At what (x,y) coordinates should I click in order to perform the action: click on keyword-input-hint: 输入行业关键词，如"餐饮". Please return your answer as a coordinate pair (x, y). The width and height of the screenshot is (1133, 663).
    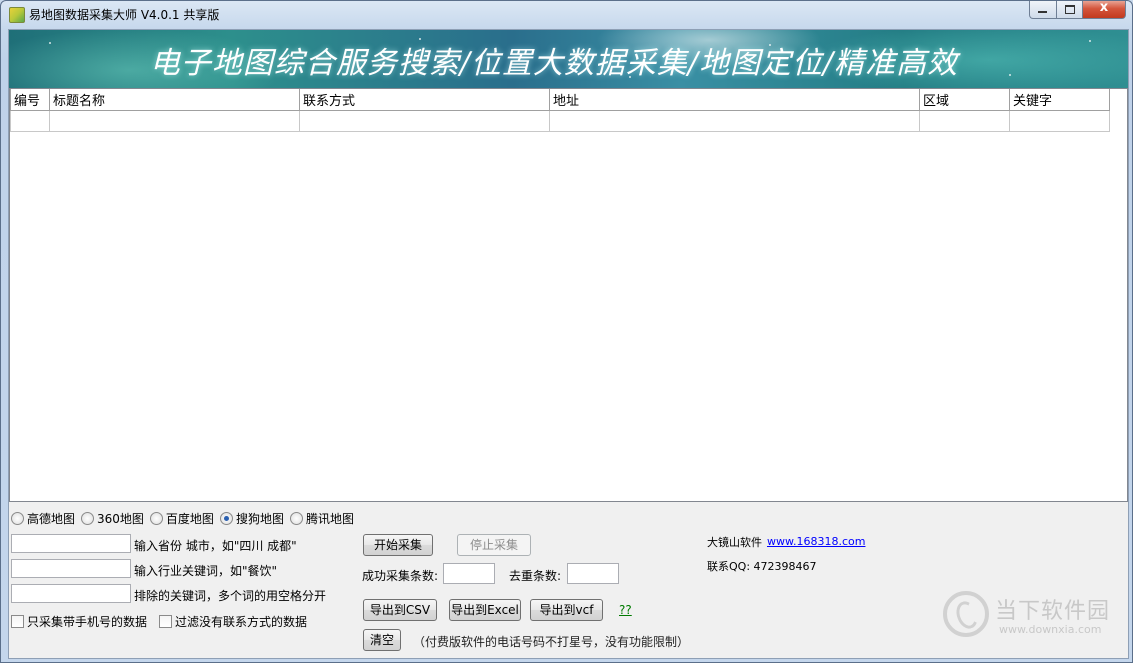
    Looking at the image, I should click on (206, 571).